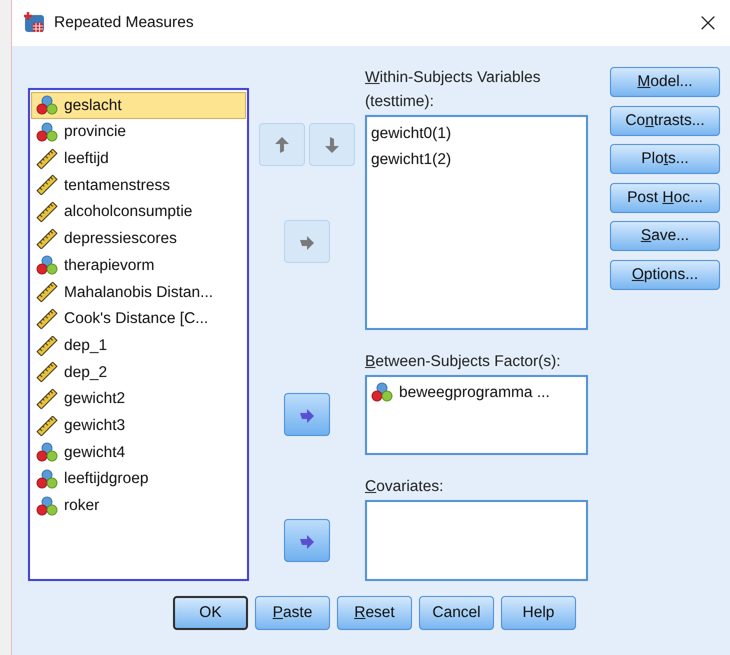 The image size is (730, 655). I want to click on close-button: ×, so click(708, 23).